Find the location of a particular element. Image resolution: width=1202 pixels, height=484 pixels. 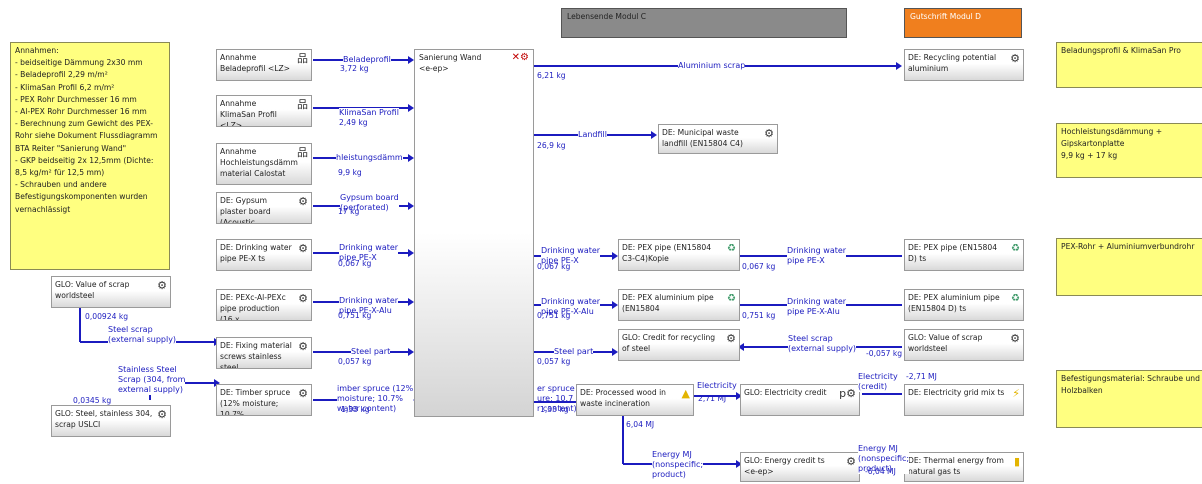

process-pex-aluminium-d: DE: PEX aluminium pipe (EN15804 D) ts ♻ is located at coordinates (964, 305).